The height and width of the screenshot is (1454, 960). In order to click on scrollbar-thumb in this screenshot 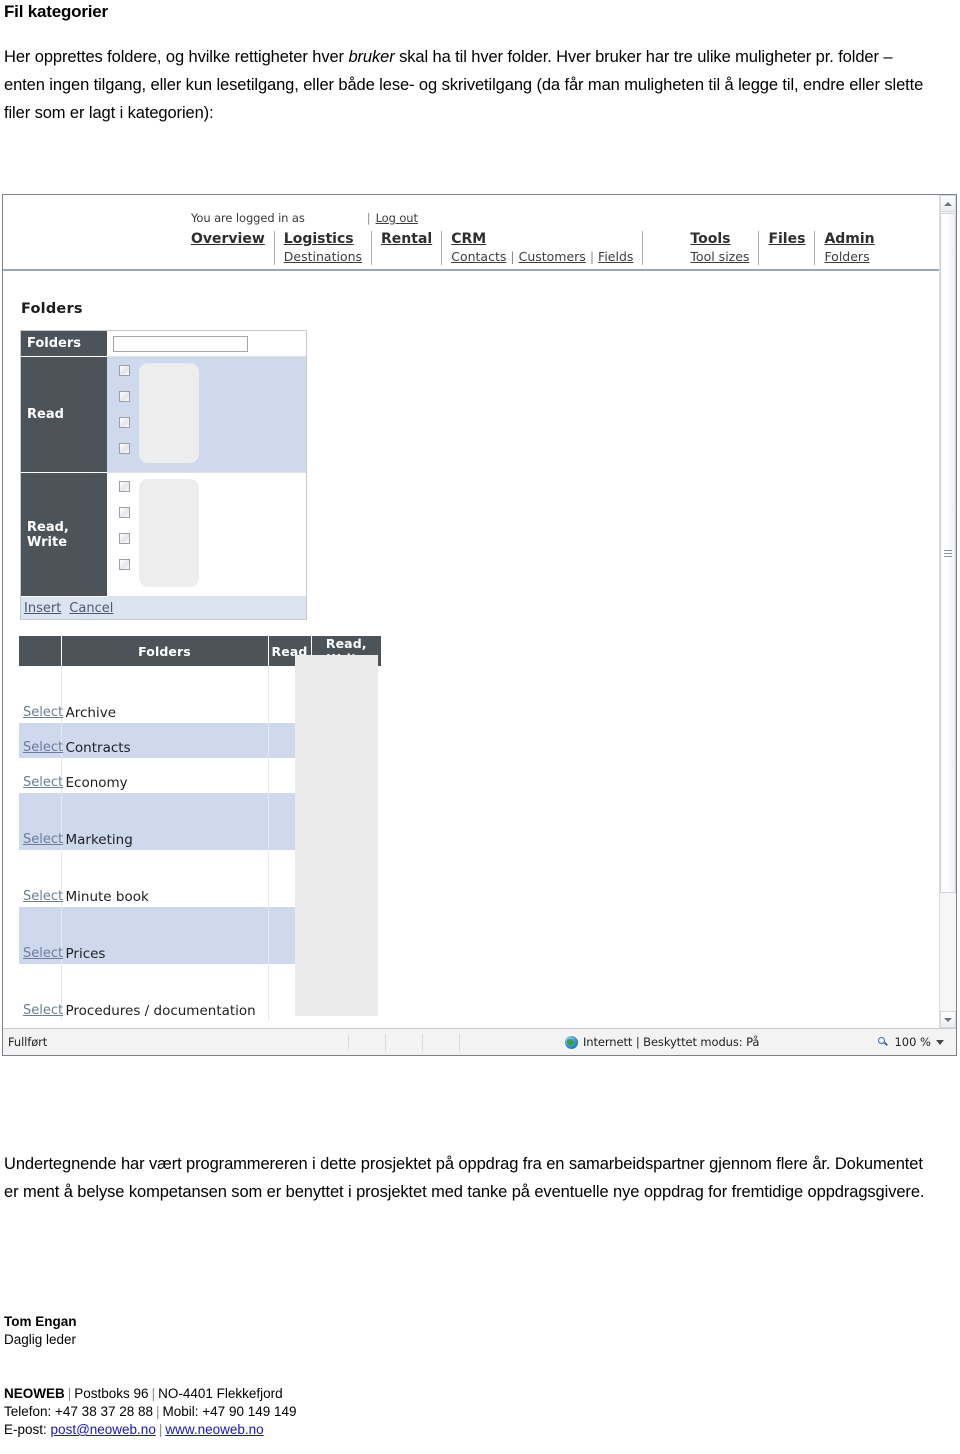, I will do `click(948, 553)`.